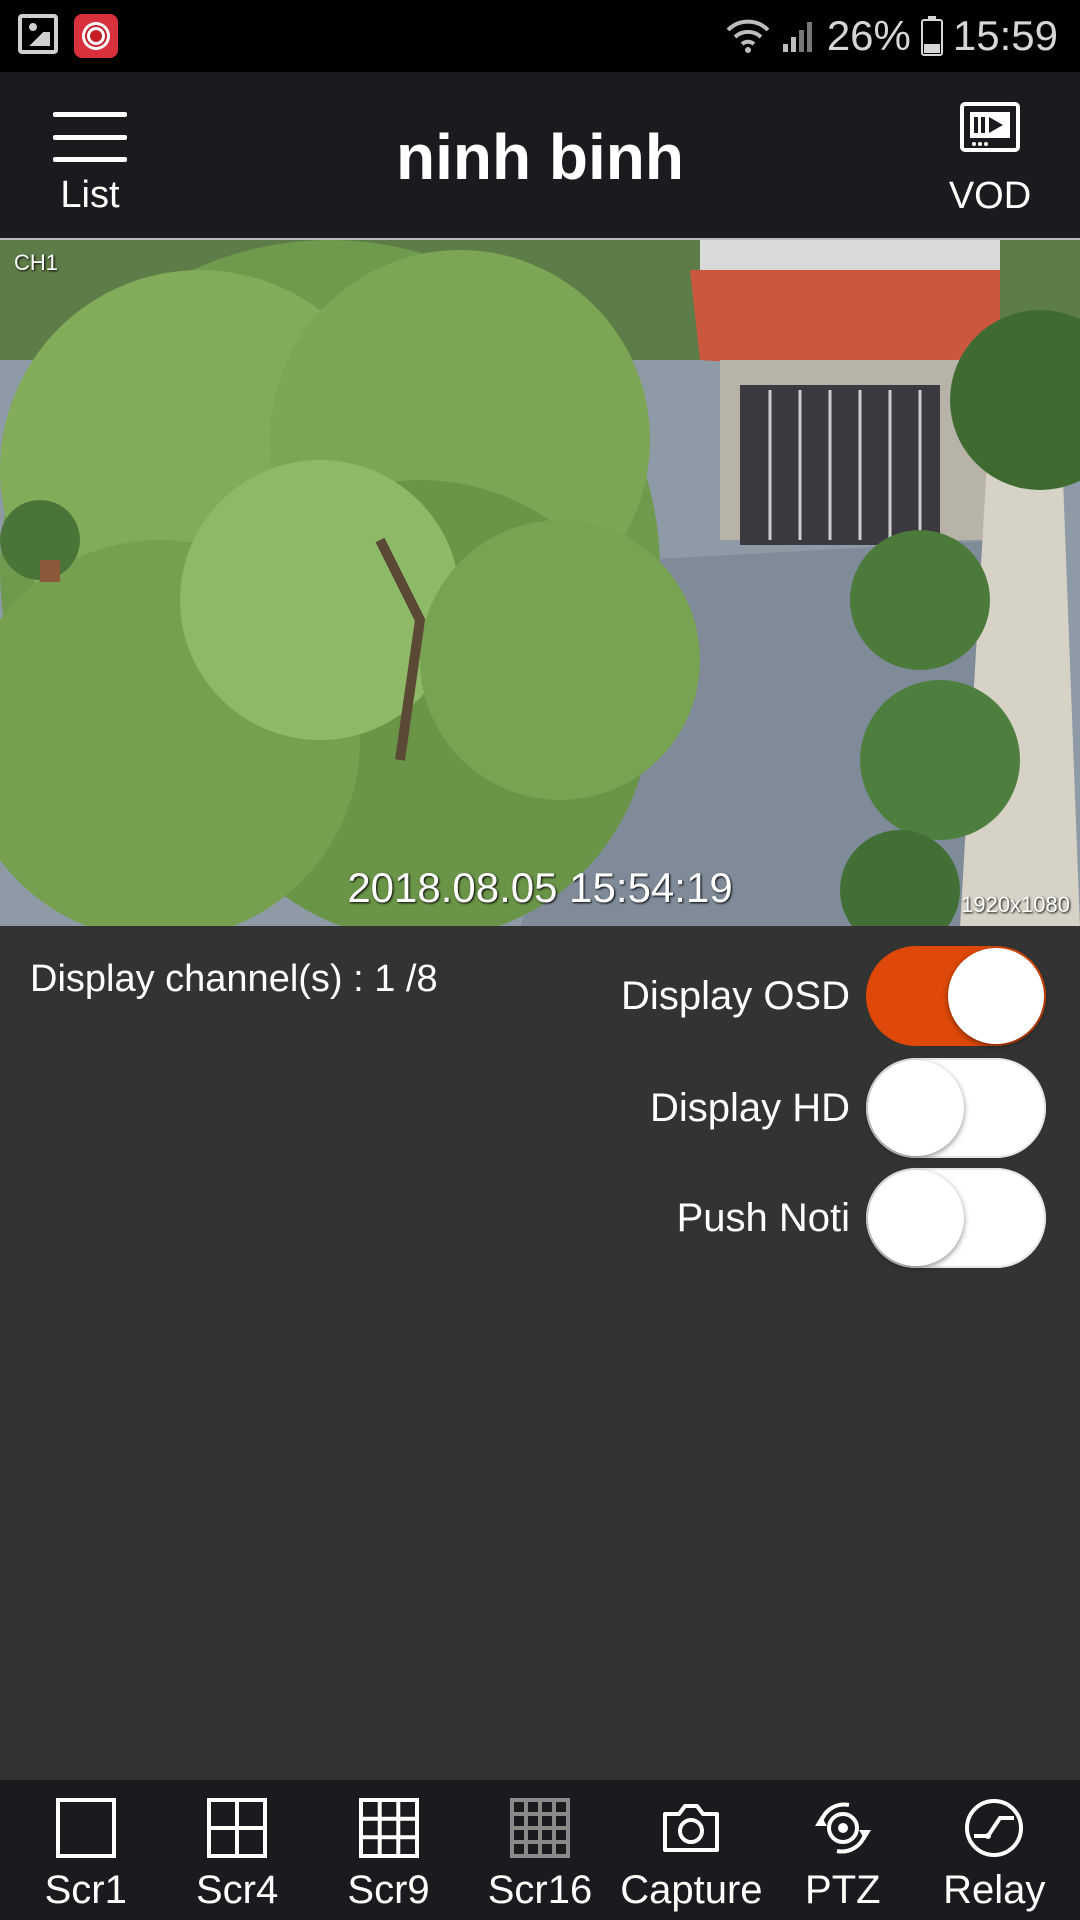  I want to click on vod-button: VOD, so click(990, 160).